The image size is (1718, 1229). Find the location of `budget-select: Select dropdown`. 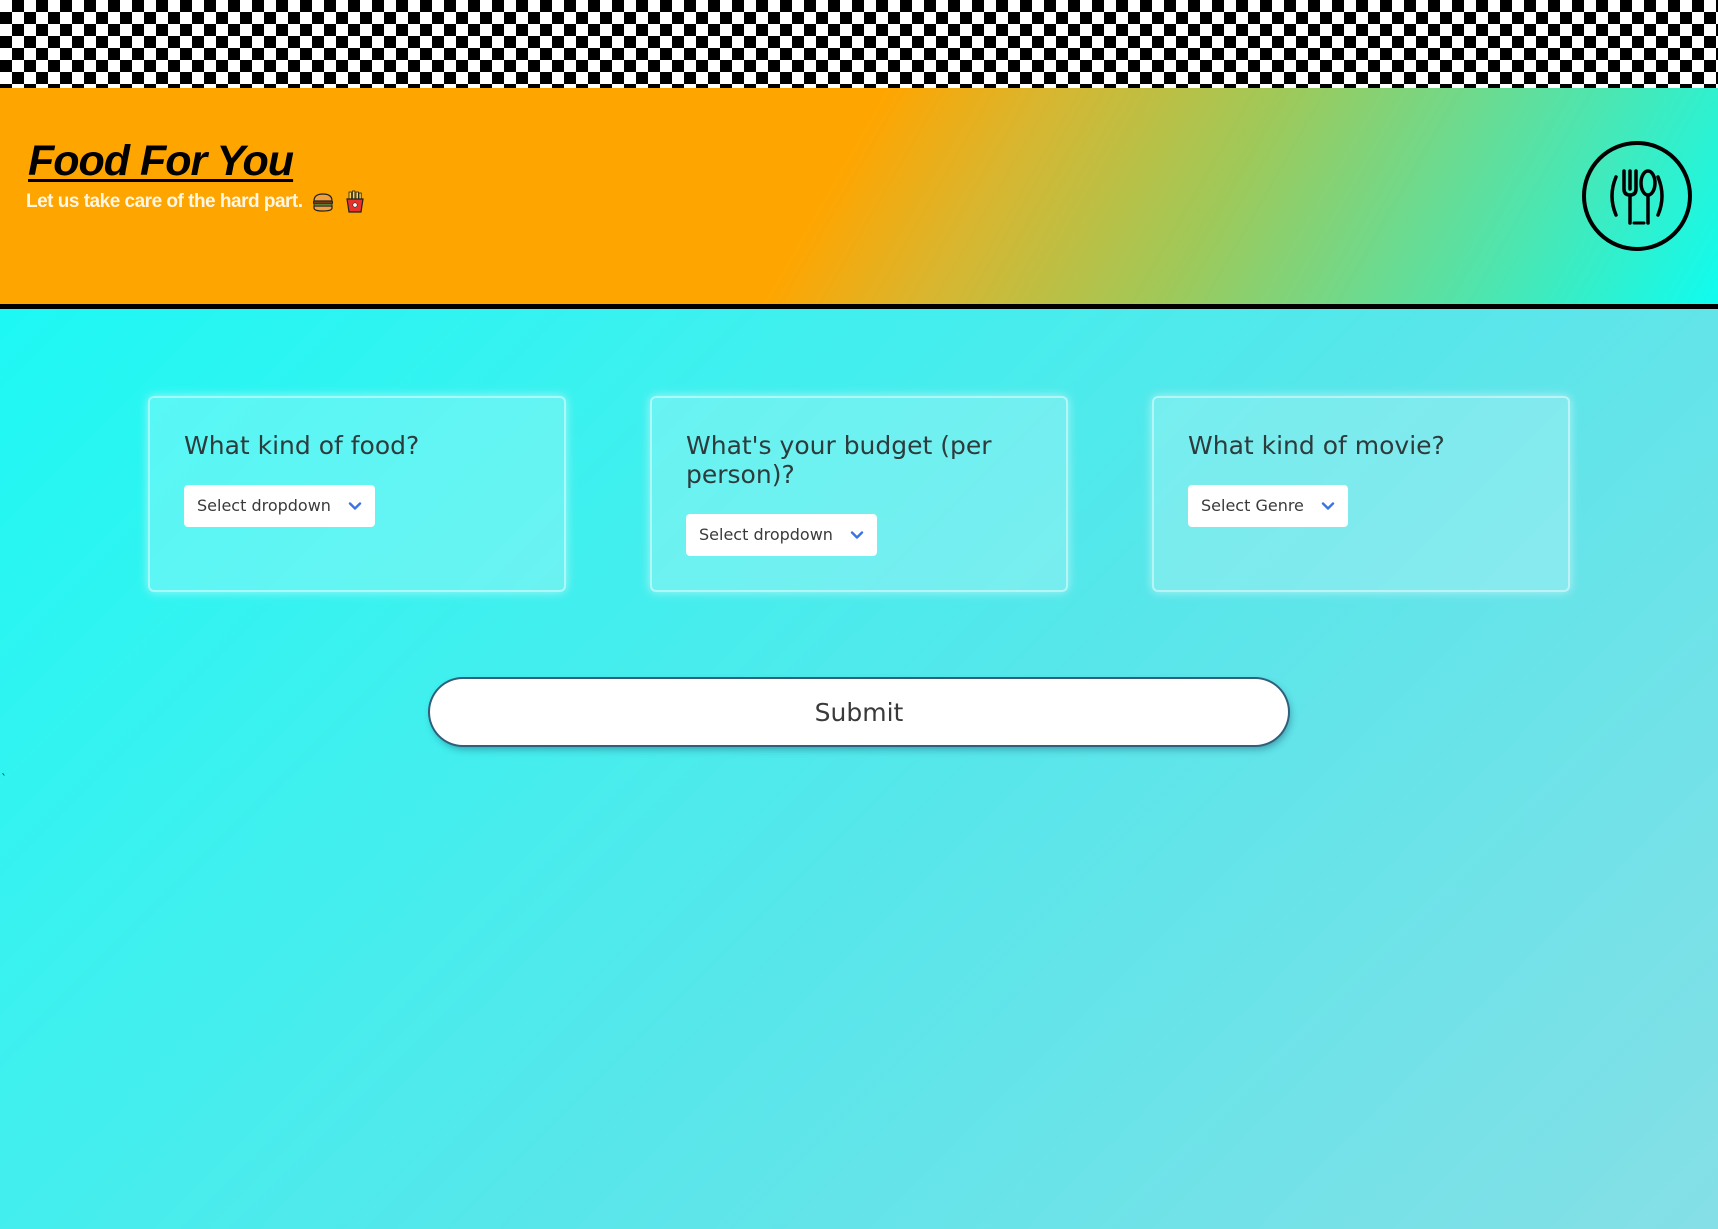

budget-select: Select dropdown is located at coordinates (781, 534).